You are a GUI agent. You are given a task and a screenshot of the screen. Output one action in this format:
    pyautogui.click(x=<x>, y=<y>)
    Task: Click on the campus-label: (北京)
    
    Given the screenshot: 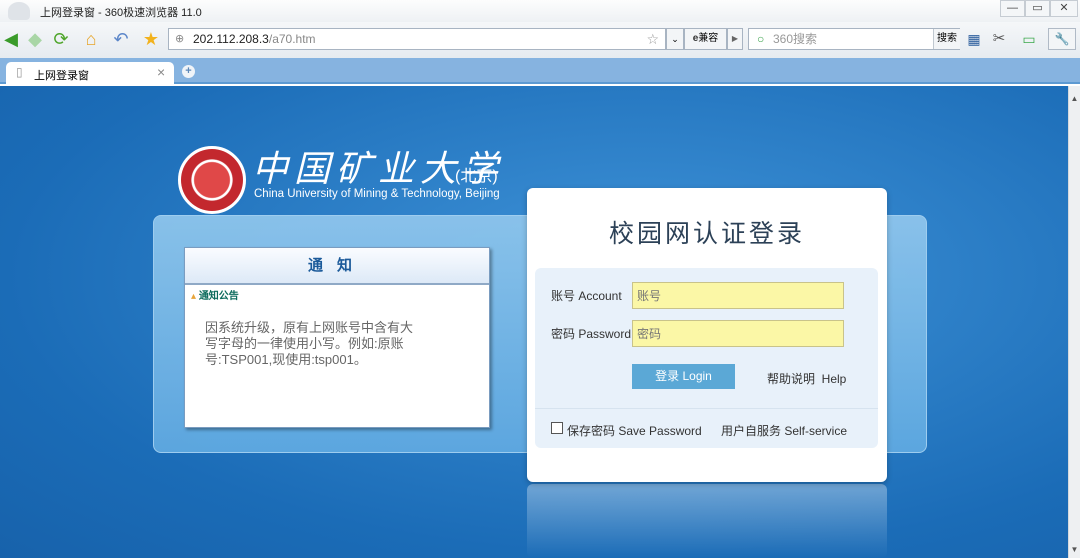 What is the action you would take?
    pyautogui.click(x=476, y=176)
    